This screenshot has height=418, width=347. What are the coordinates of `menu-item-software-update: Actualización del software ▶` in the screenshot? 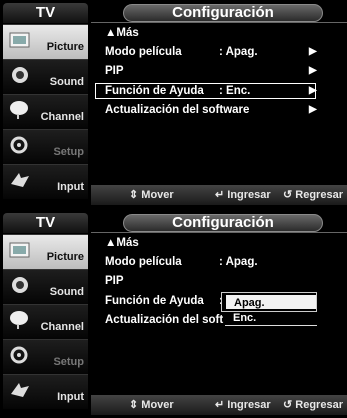 It's located at (211, 110).